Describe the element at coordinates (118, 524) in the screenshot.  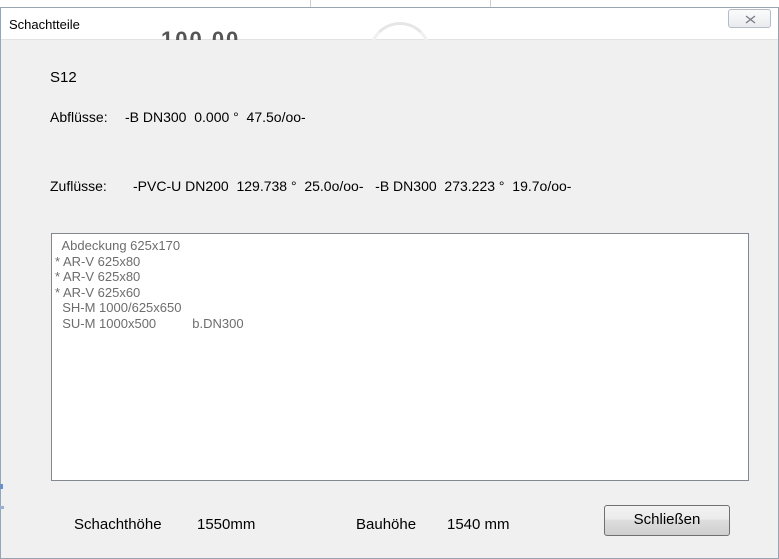
I see `shaft-height-label: Schachthöhe` at that location.